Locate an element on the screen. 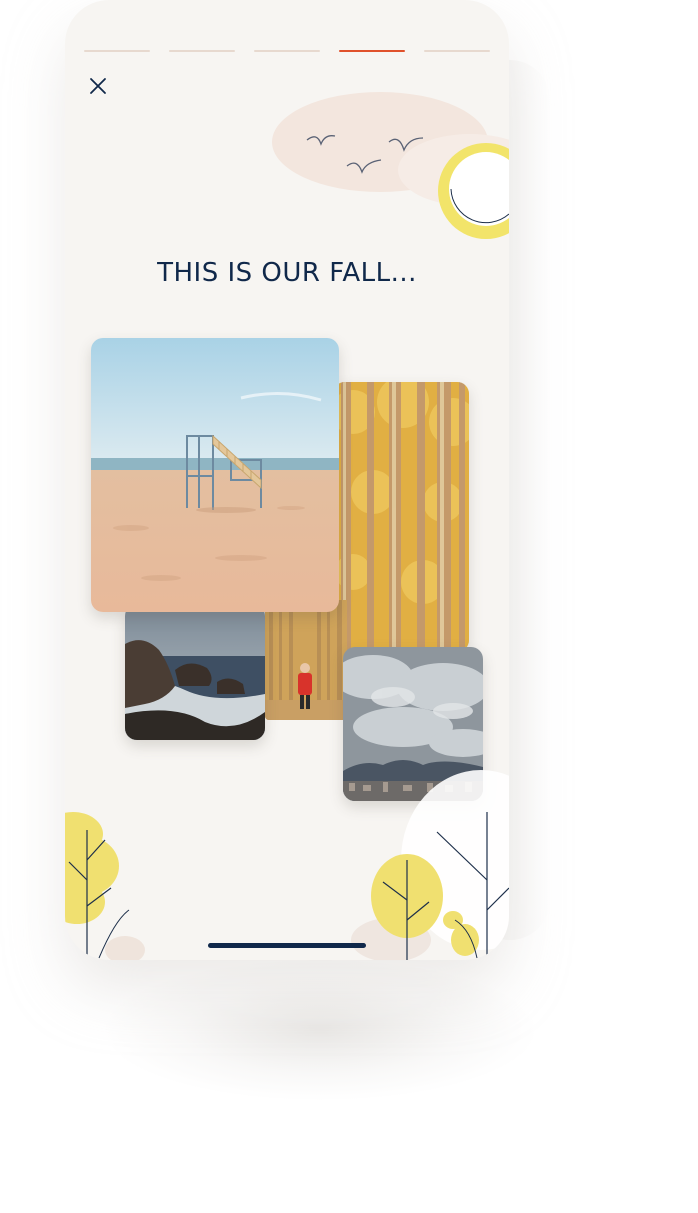 The width and height of the screenshot is (698, 1213). birds-illustration is located at coordinates (365, 154).